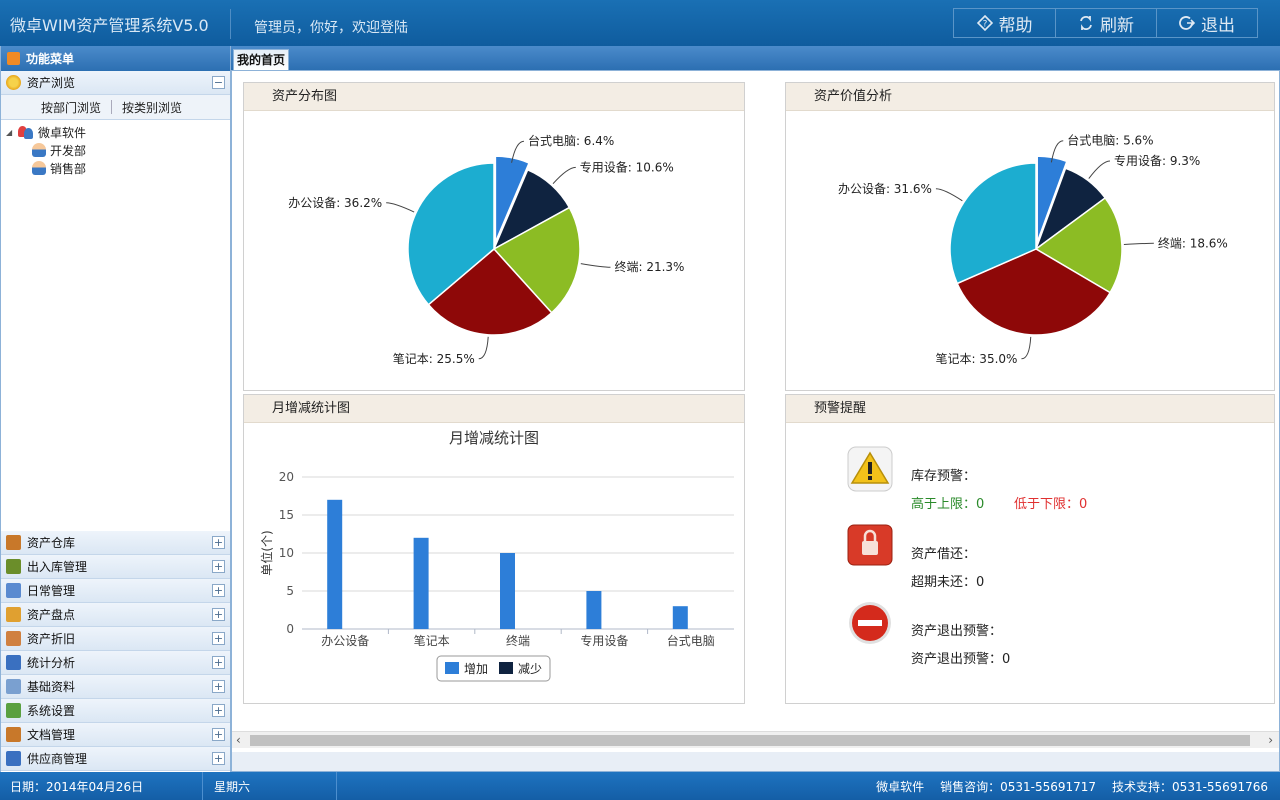 The height and width of the screenshot is (800, 1280). I want to click on pie-label: 终端: 21.3%, so click(649, 266).